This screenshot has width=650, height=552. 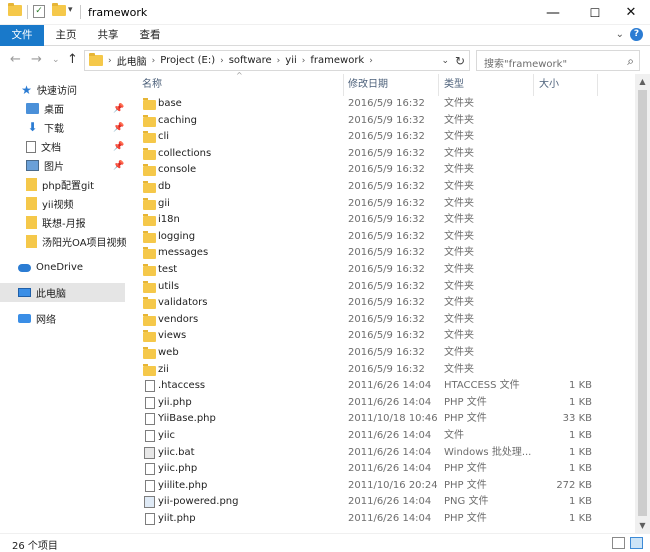 I want to click on table-row: gii 2016/5/9 16:32 文件夹, so click(x=382, y=204).